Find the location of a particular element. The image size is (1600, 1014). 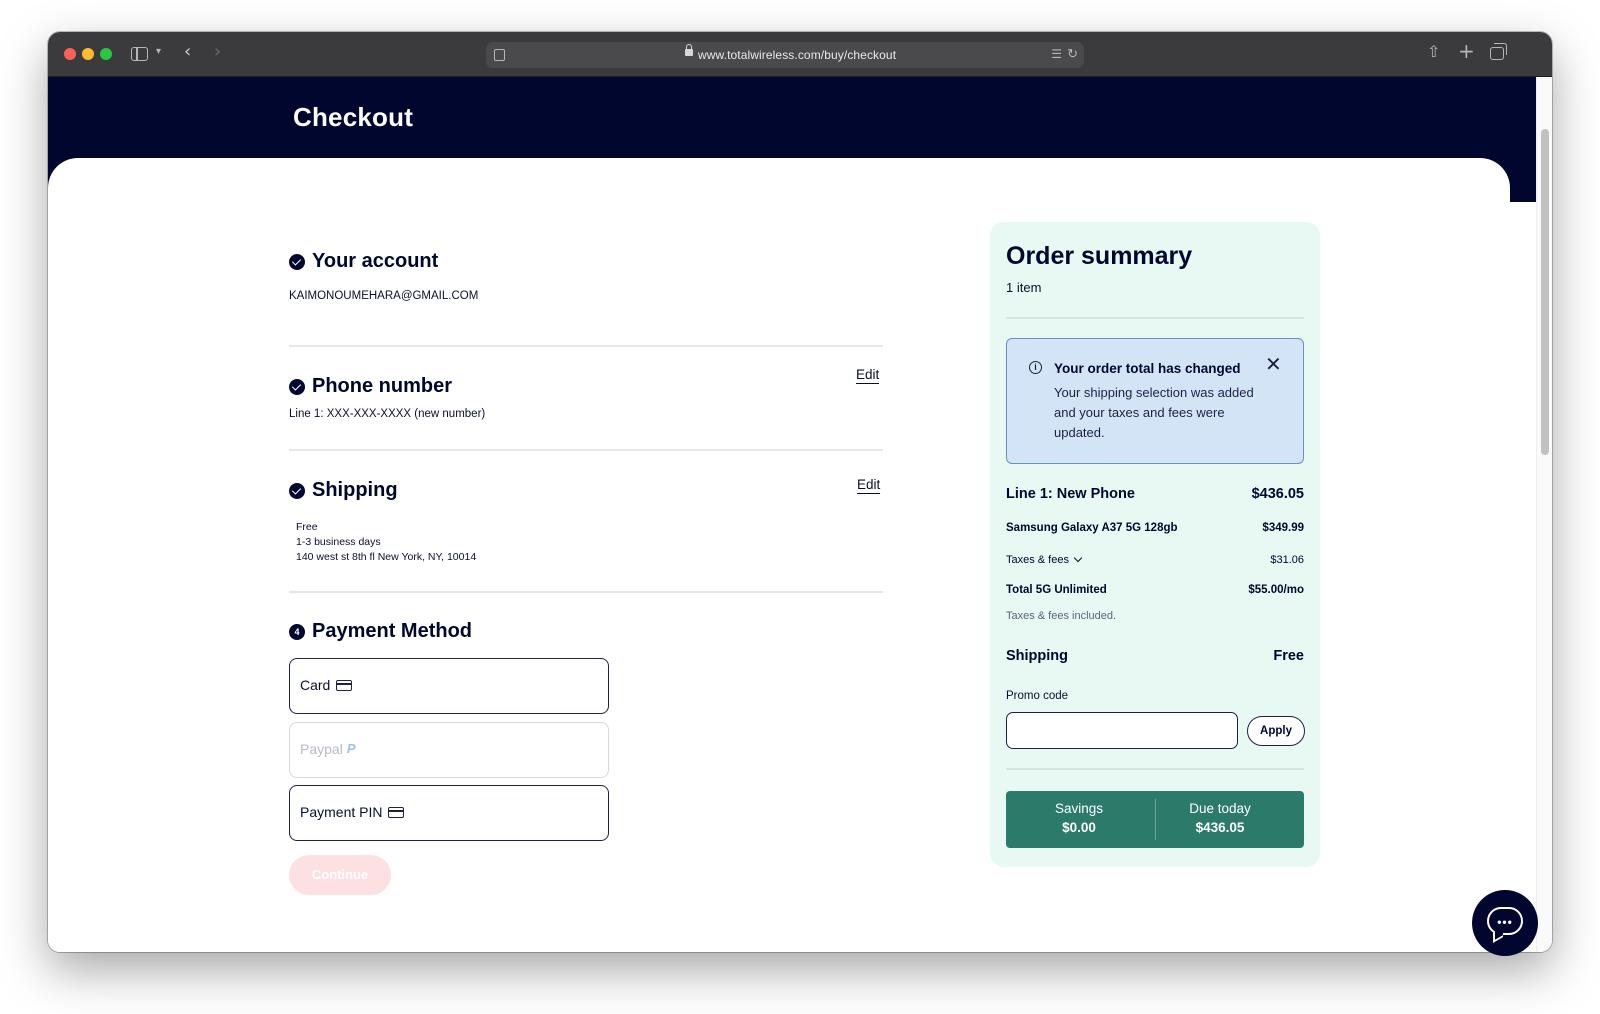

order-summary-title: Order summary is located at coordinates (1099, 256).